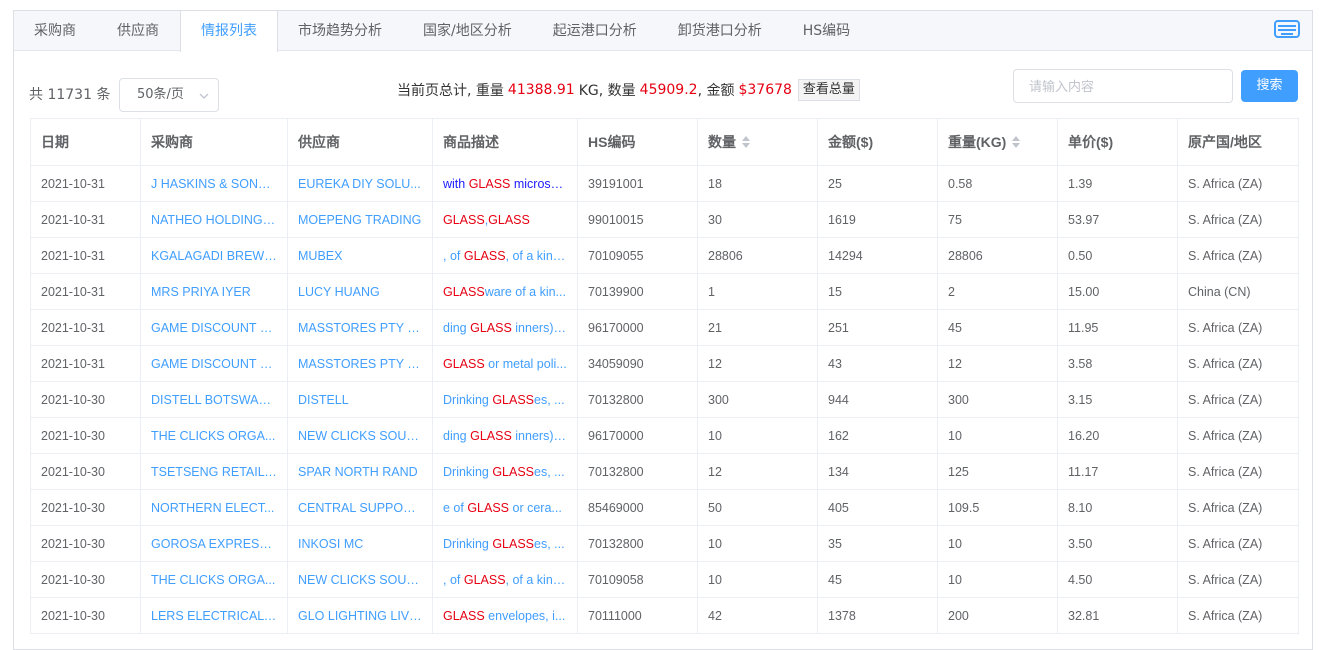 The width and height of the screenshot is (1328, 650). I want to click on unit-price-cell: 15.00, so click(1117, 291).